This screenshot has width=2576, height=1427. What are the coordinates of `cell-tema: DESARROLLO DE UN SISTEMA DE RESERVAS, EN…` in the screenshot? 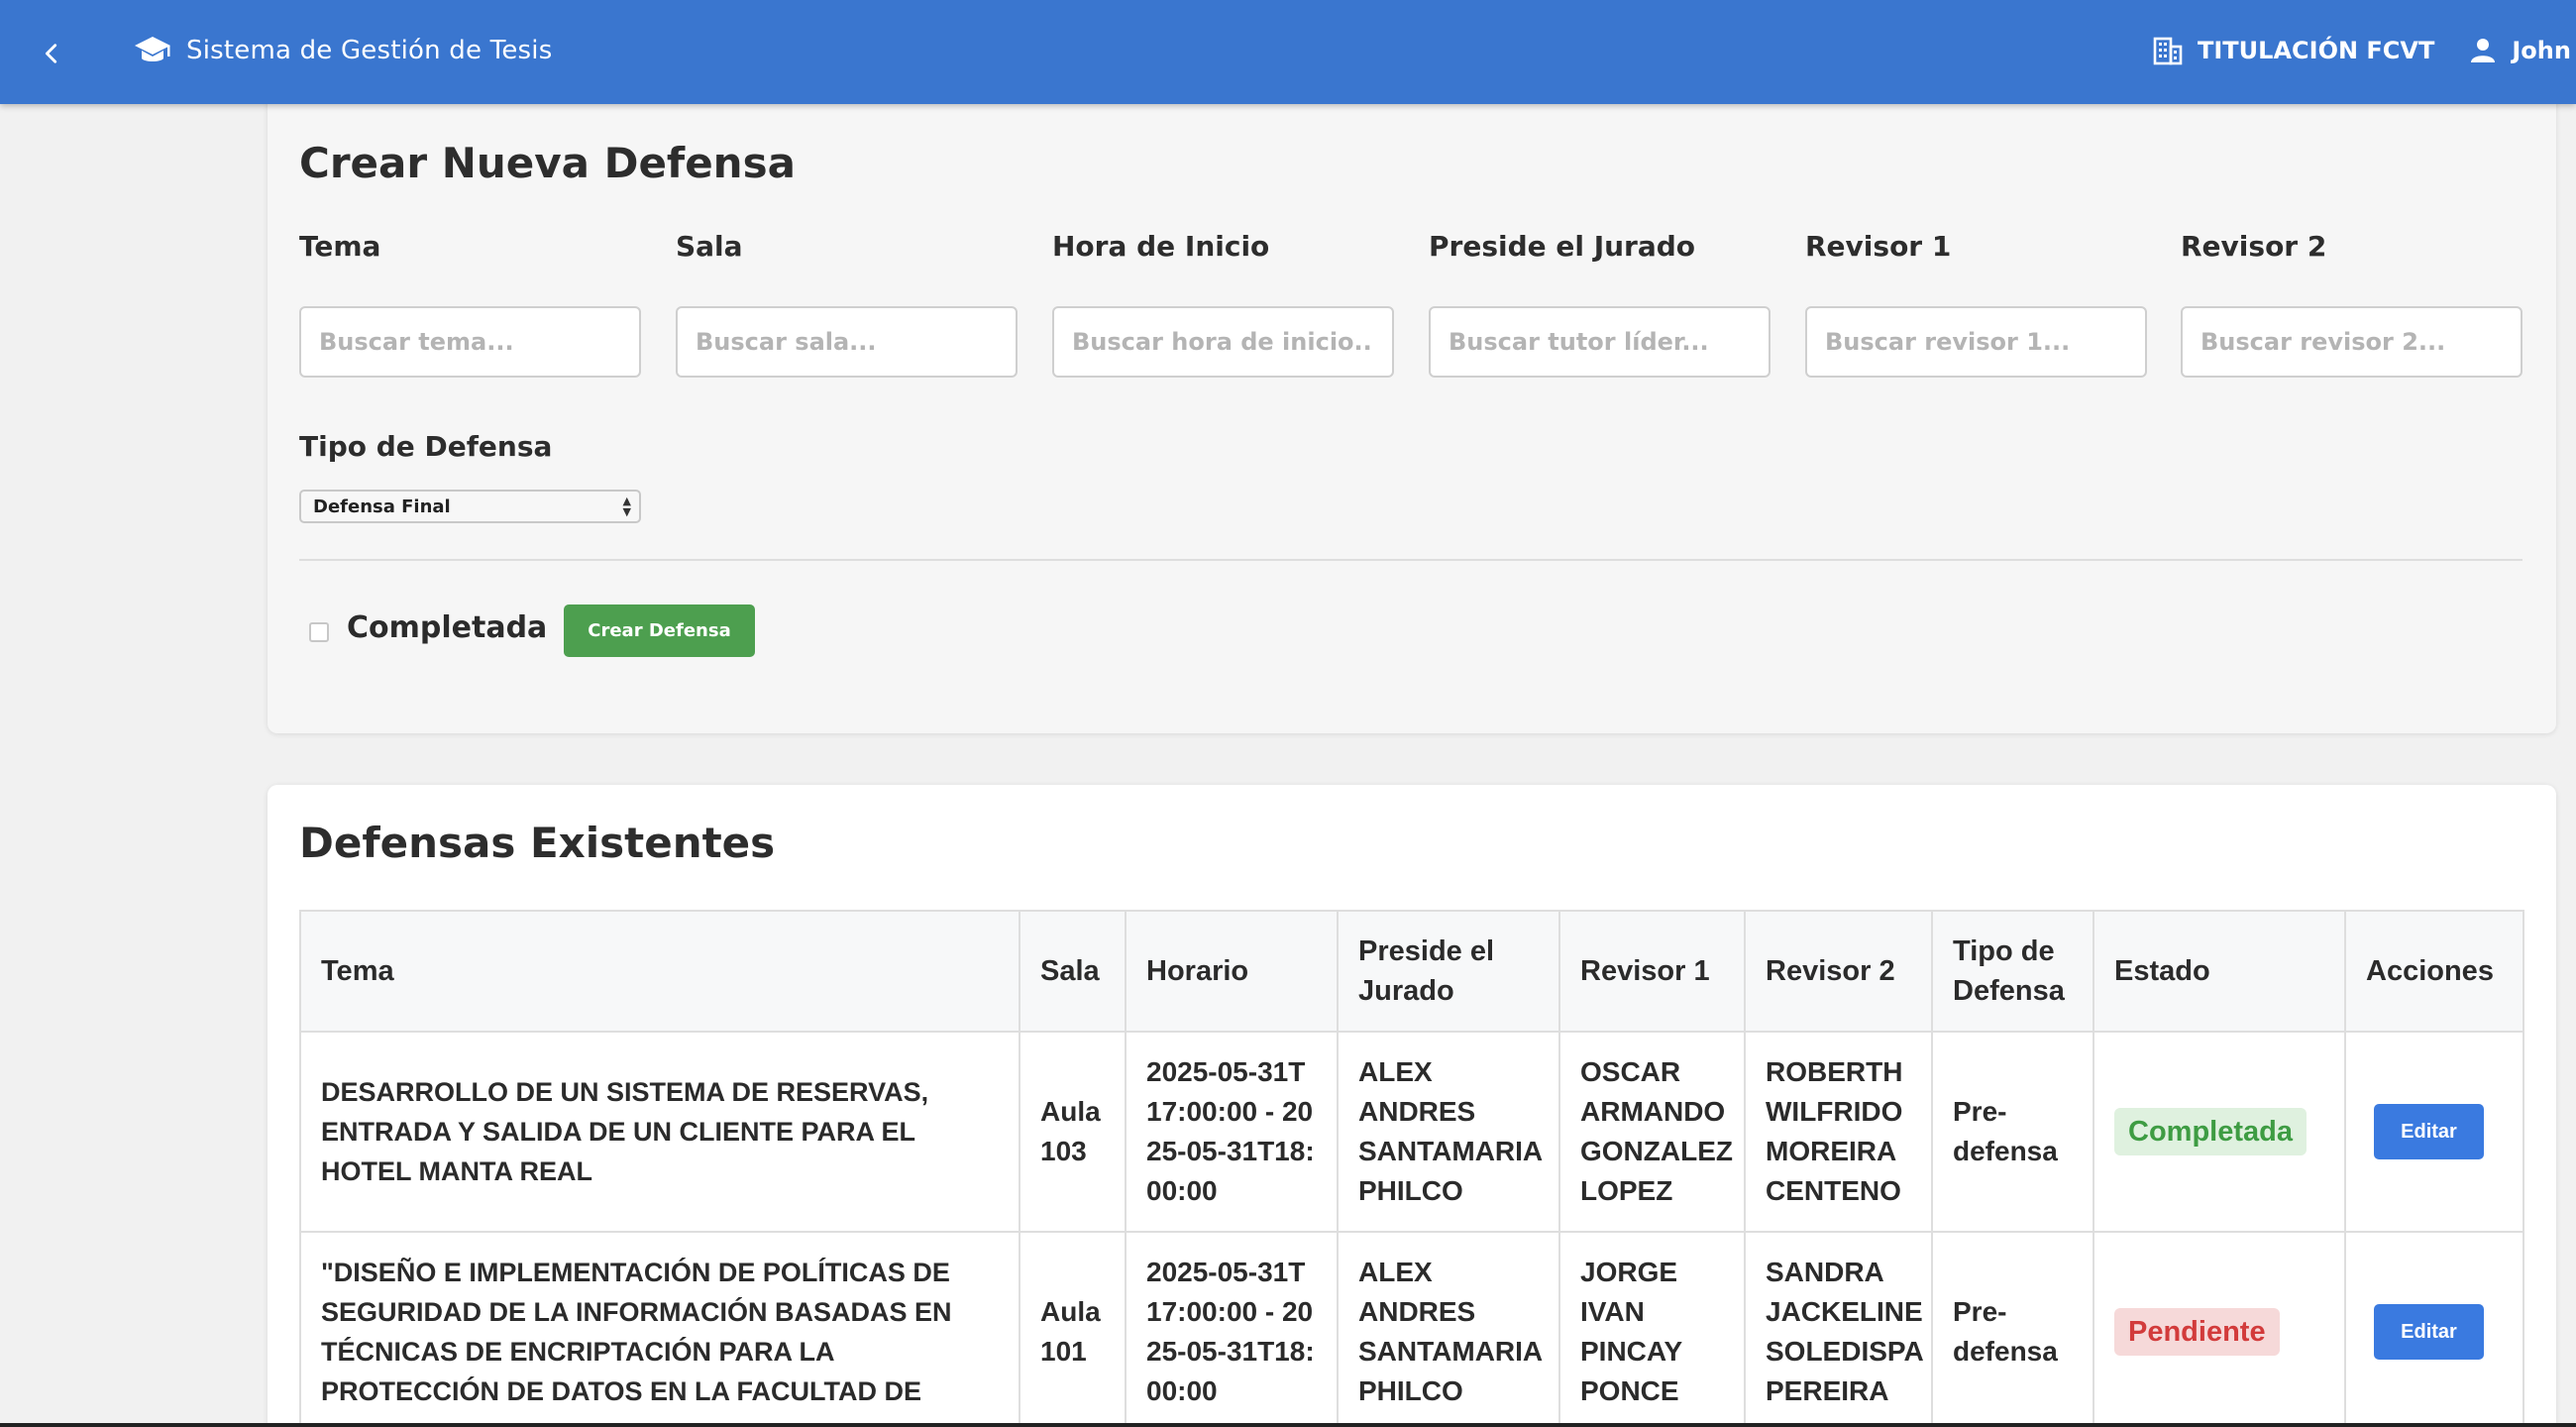 It's located at (659, 1132).